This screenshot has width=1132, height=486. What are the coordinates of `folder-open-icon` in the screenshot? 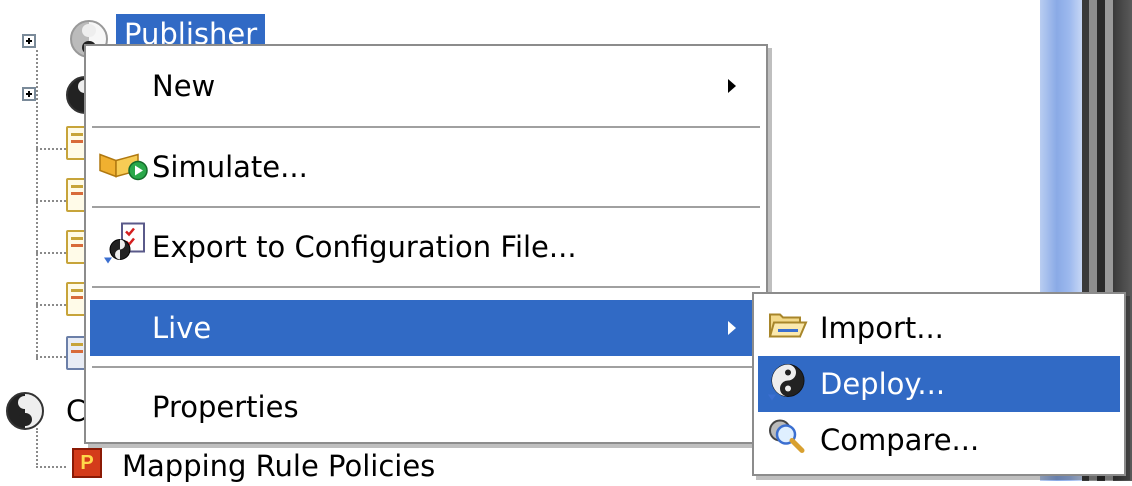 It's located at (788, 328).